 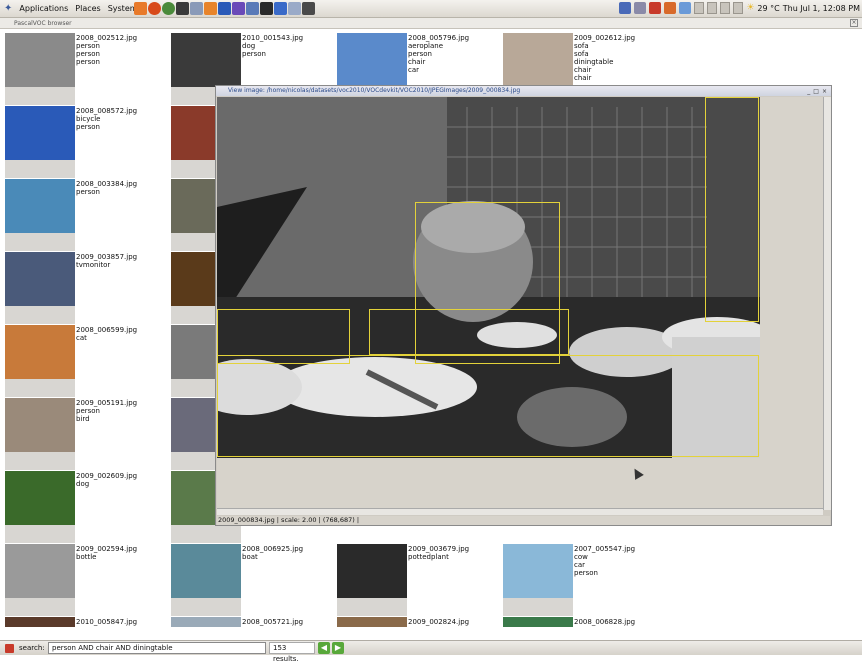 I want to click on weather-temp: 29 °C, so click(x=768, y=8).